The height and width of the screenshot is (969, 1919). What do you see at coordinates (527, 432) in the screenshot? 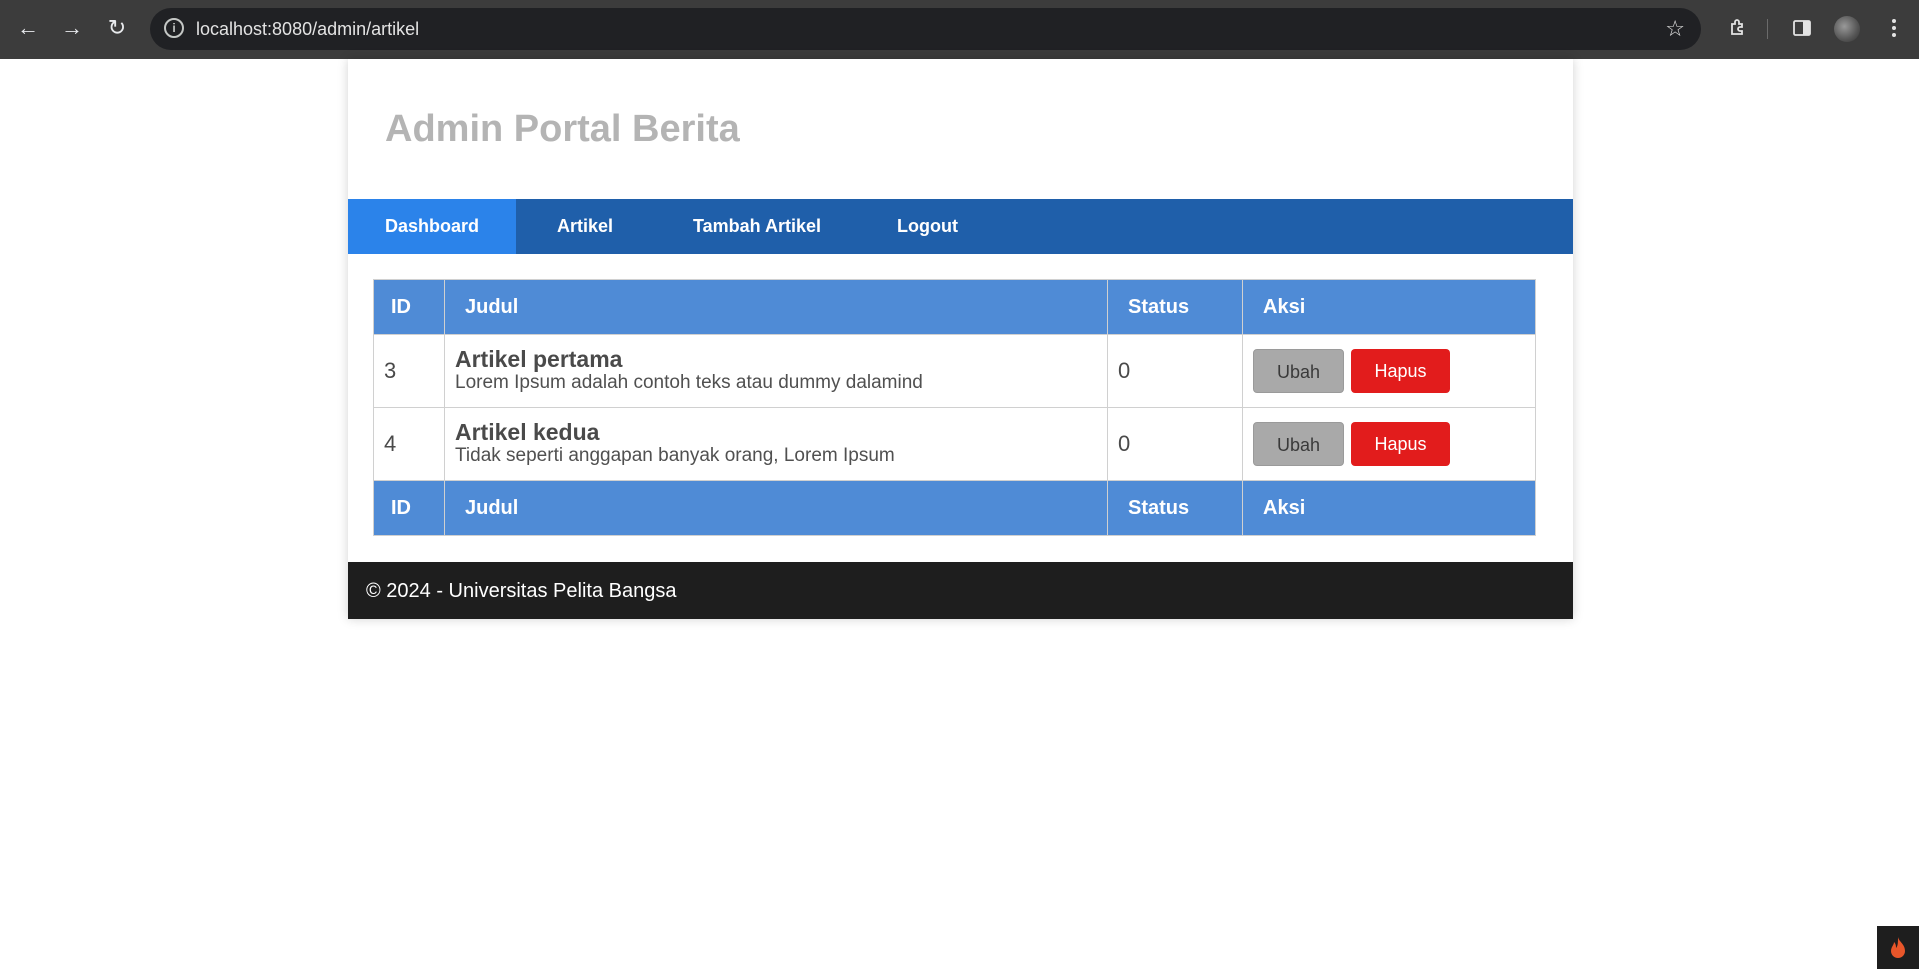
I see `article-title: Artikel kedua` at bounding box center [527, 432].